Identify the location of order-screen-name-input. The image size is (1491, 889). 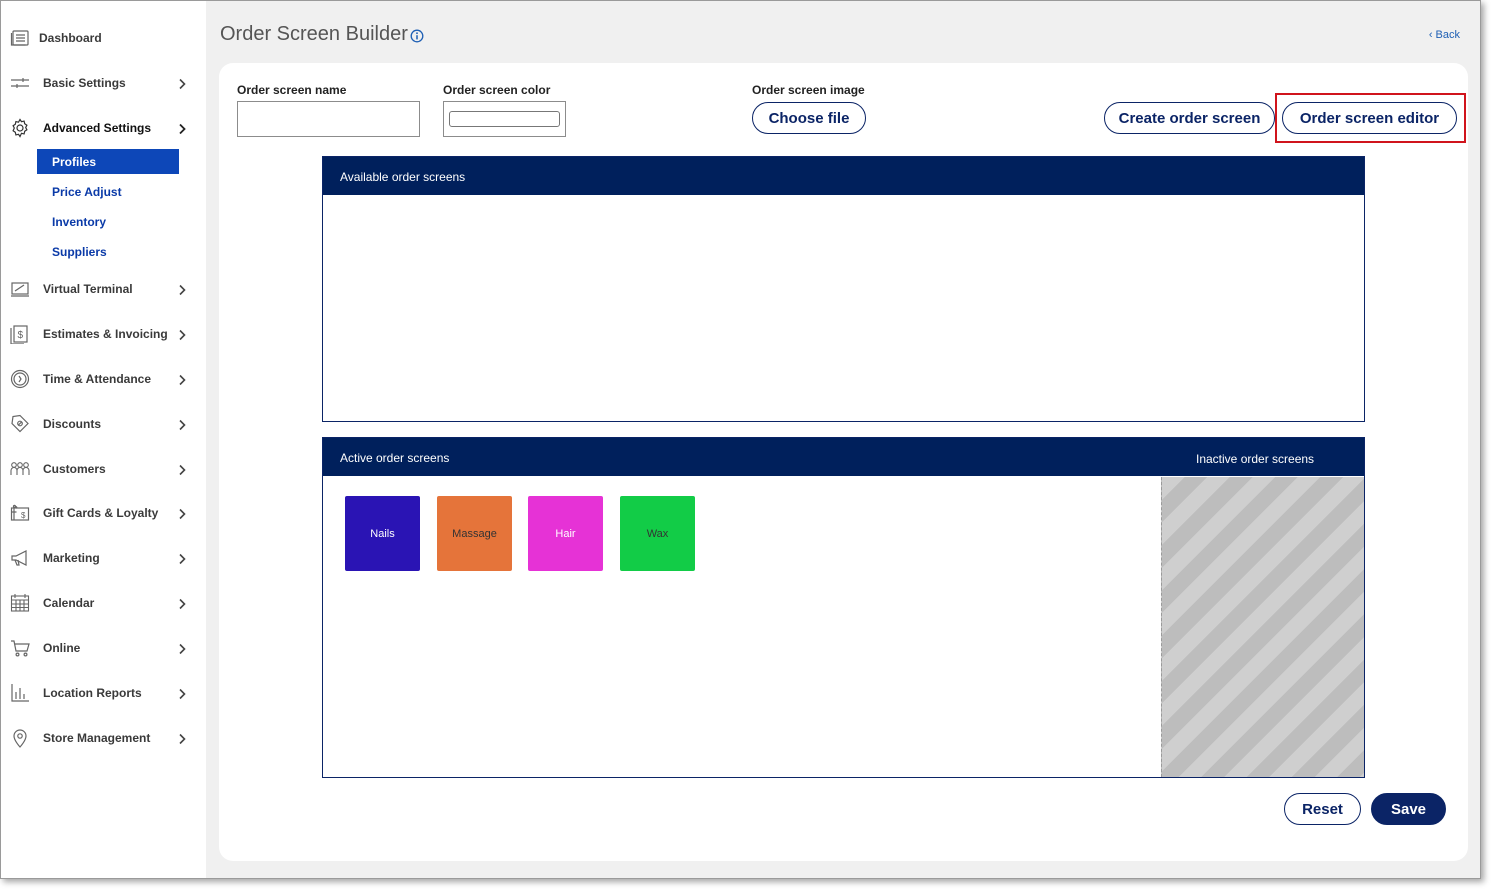
(328, 119).